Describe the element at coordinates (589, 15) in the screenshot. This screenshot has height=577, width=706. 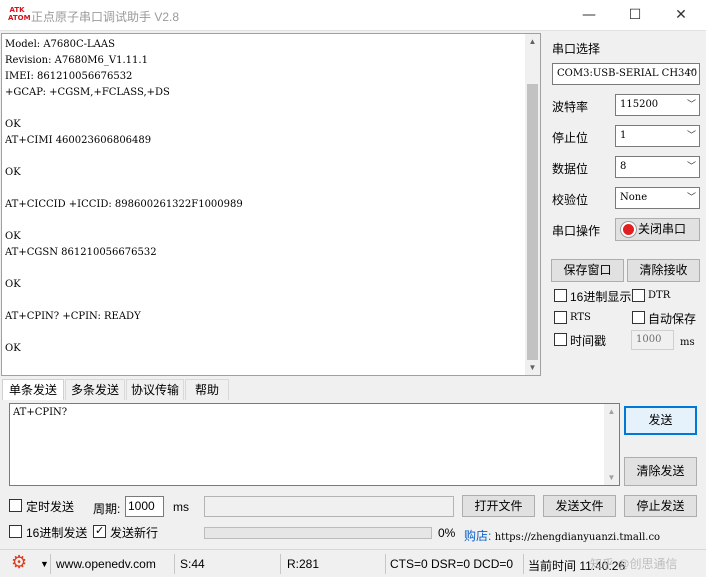
I see `minimize-icon: —` at that location.